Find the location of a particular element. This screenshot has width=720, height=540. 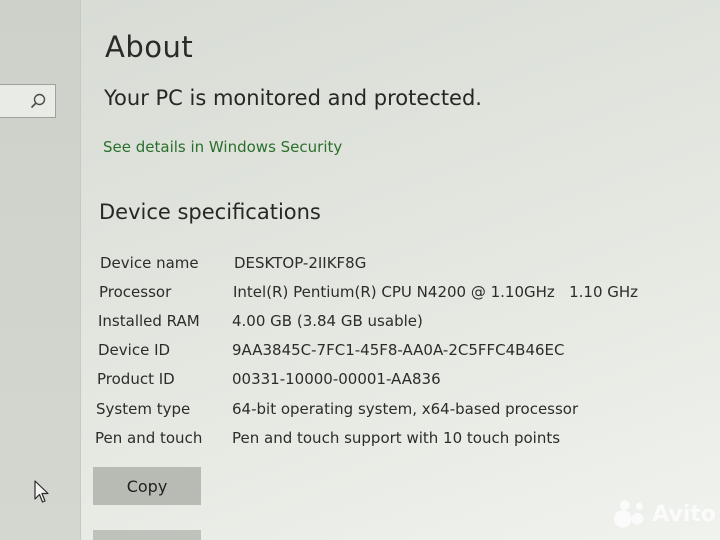

device-specifications-heading: Device specifications is located at coordinates (210, 212).